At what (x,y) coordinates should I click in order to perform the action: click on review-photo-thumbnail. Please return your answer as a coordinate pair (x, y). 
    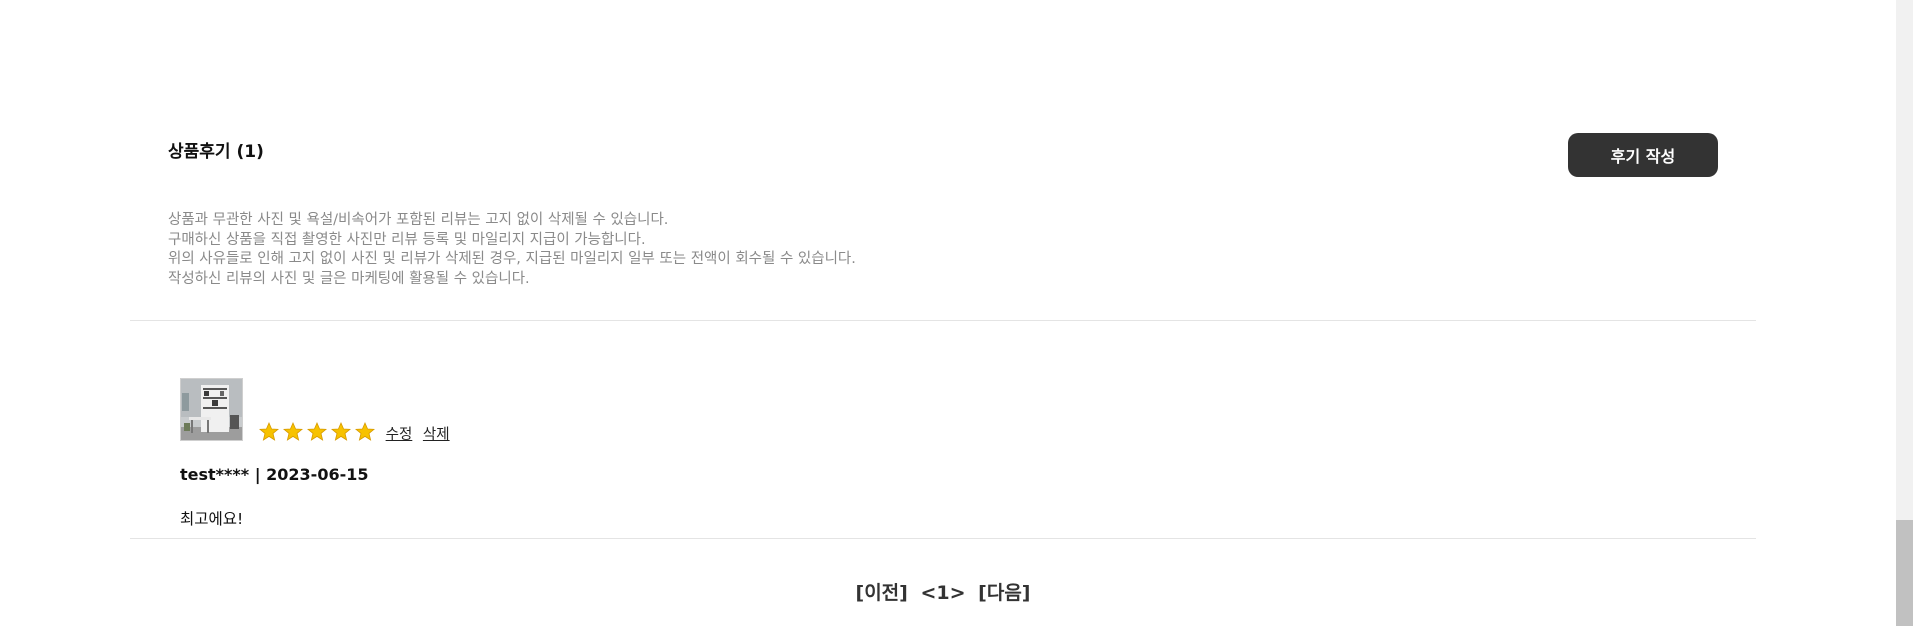
    Looking at the image, I should click on (211, 409).